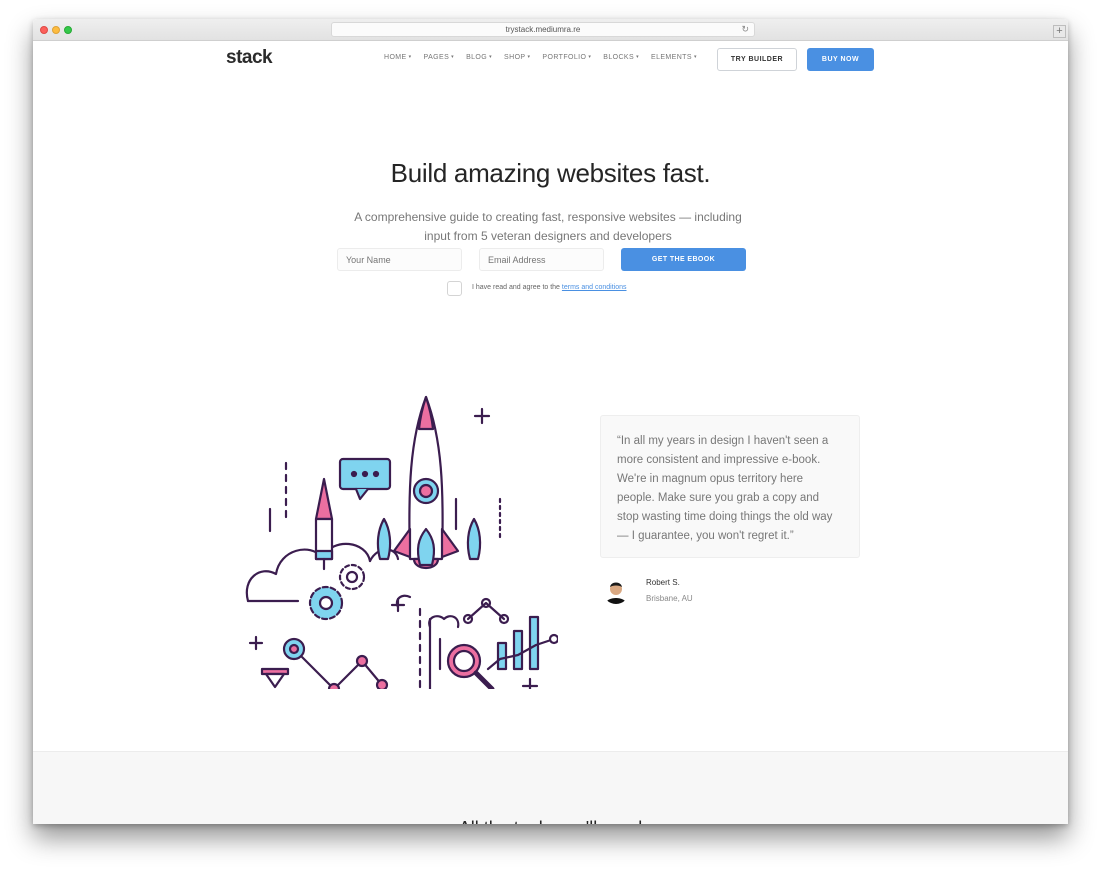 The height and width of the screenshot is (870, 1100). Describe the element at coordinates (44, 30) in the screenshot. I see `close-window-button` at that location.